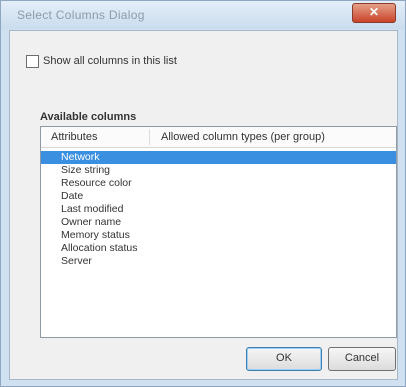  Describe the element at coordinates (110, 61) in the screenshot. I see `show-all-checkbox-label: Show all columns in this list` at that location.